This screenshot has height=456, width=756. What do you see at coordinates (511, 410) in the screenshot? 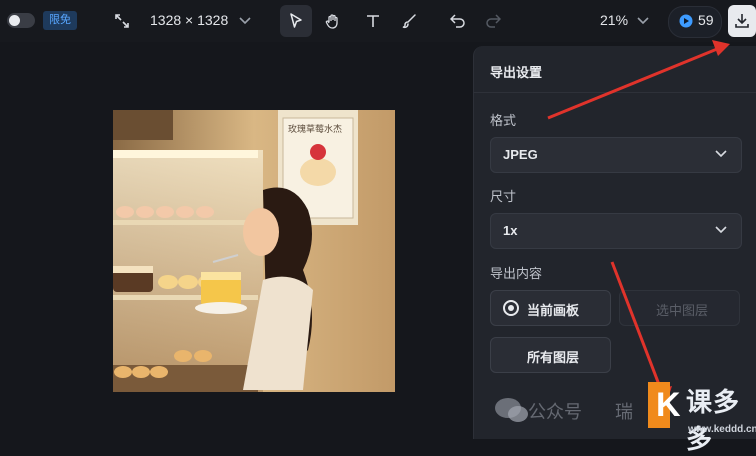
I see `wechat-icon` at bounding box center [511, 410].